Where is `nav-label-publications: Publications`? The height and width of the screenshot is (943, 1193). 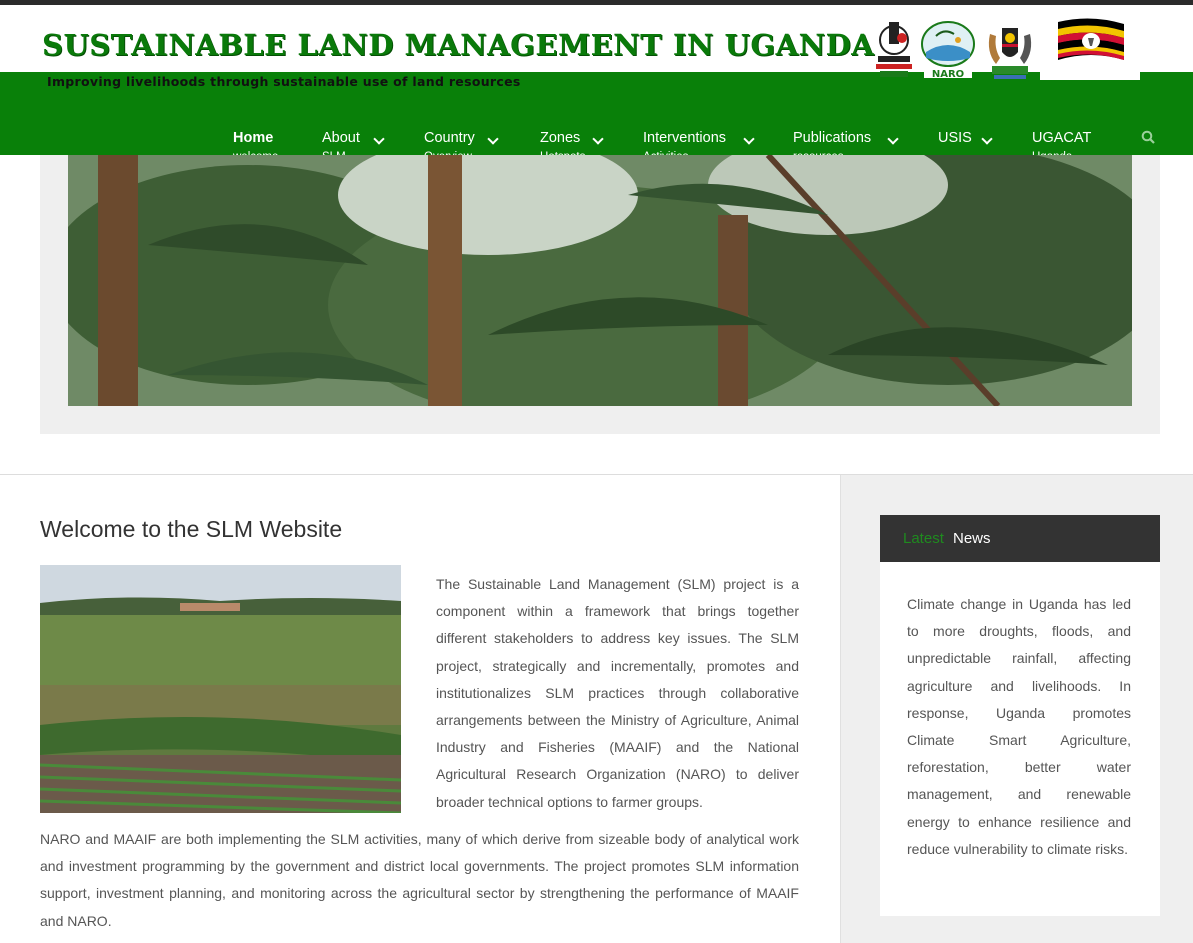 nav-label-publications: Publications is located at coordinates (832, 138).